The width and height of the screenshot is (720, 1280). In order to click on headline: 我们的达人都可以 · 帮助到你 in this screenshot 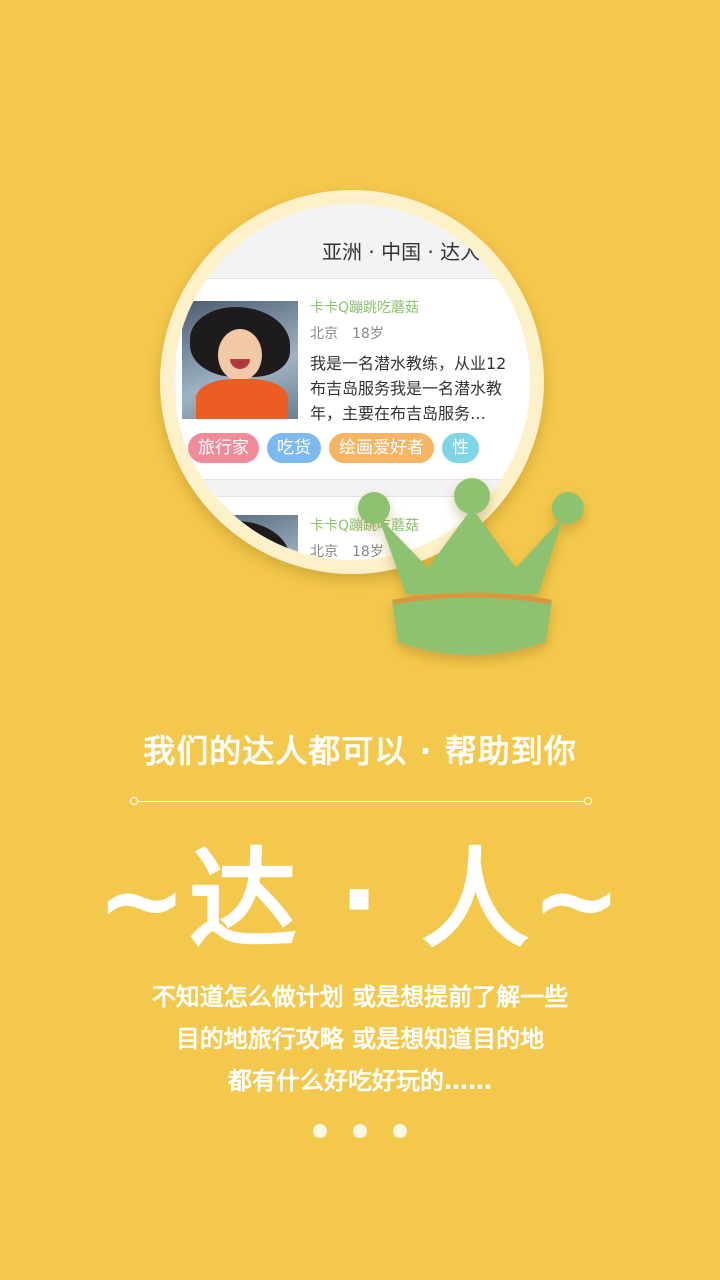, I will do `click(360, 751)`.